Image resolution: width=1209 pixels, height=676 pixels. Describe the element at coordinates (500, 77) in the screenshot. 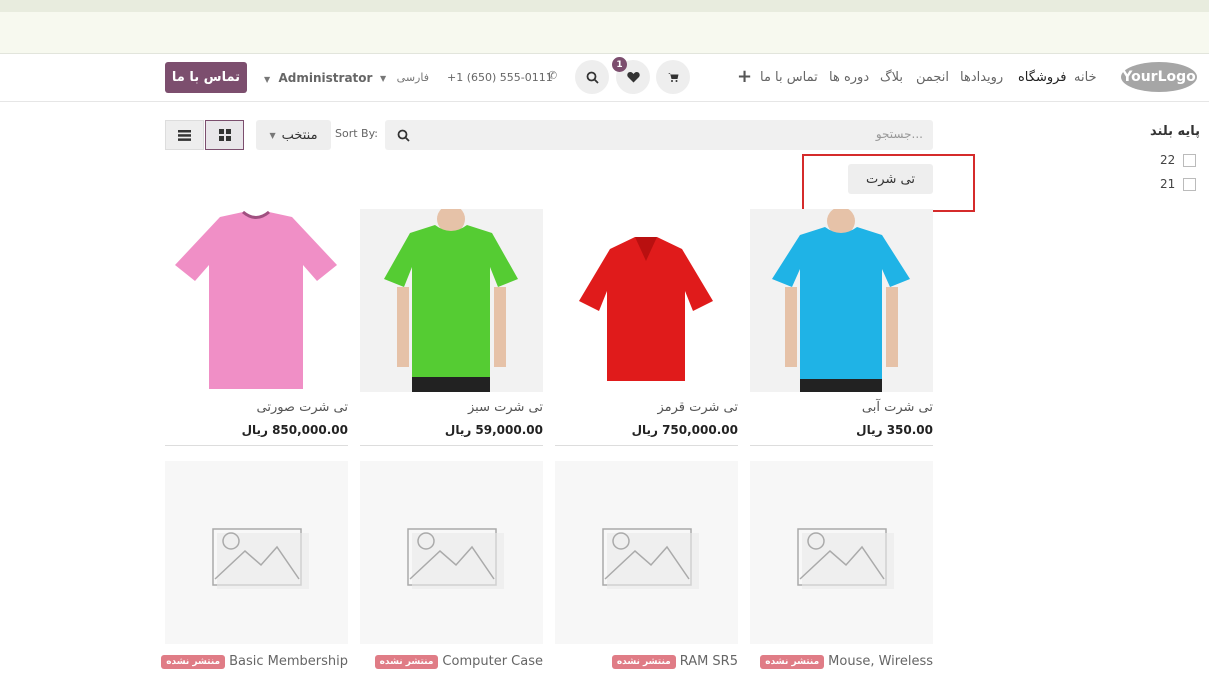

I see `phone-number: +1 (650) 555-0111` at that location.